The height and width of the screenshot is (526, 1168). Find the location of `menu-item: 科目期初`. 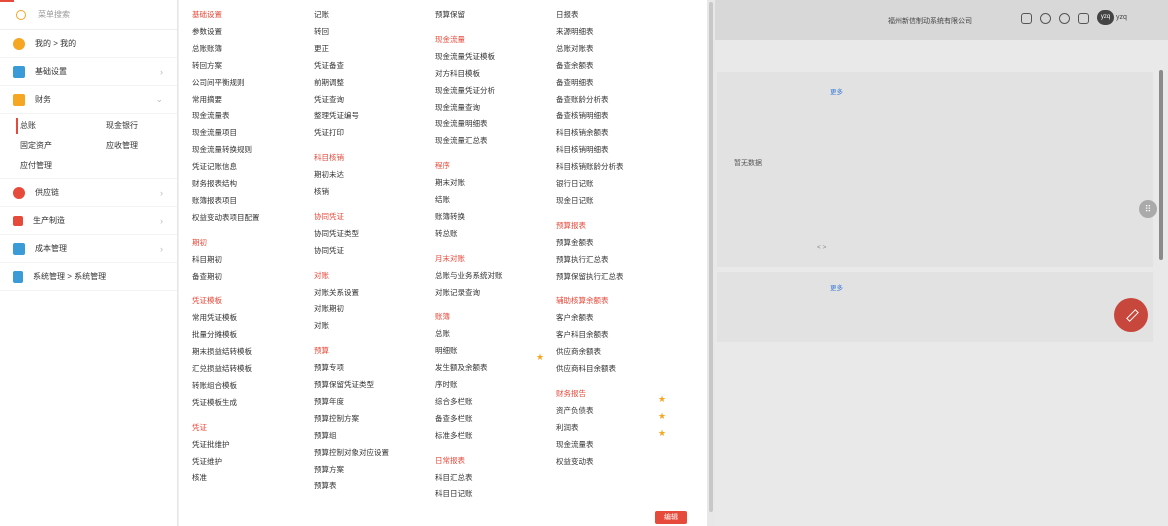

menu-item: 科目期初 is located at coordinates (207, 259).